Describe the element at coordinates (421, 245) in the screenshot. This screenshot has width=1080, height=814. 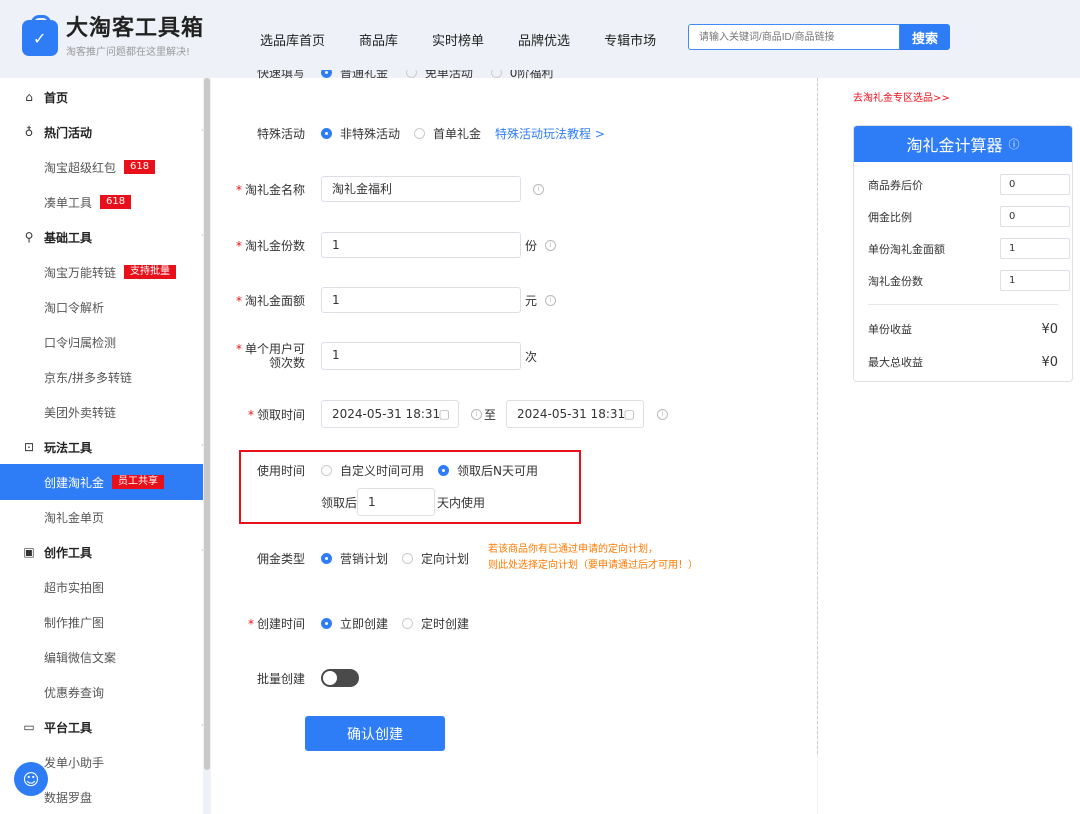
I see `gift-count-input: 1` at that location.